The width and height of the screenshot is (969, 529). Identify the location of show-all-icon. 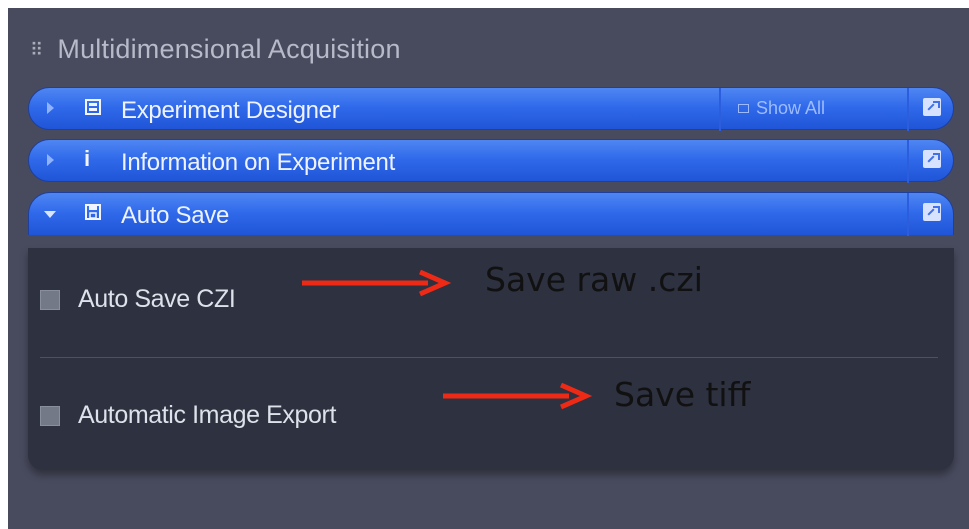
(743, 108).